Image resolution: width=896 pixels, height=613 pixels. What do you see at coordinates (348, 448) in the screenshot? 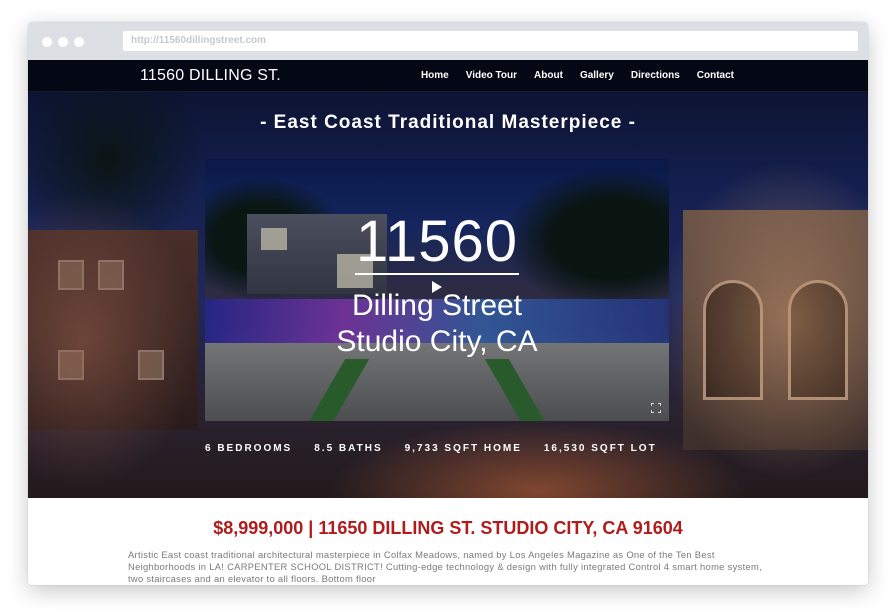
I see `stat-baths: 8.5 BATHS` at bounding box center [348, 448].